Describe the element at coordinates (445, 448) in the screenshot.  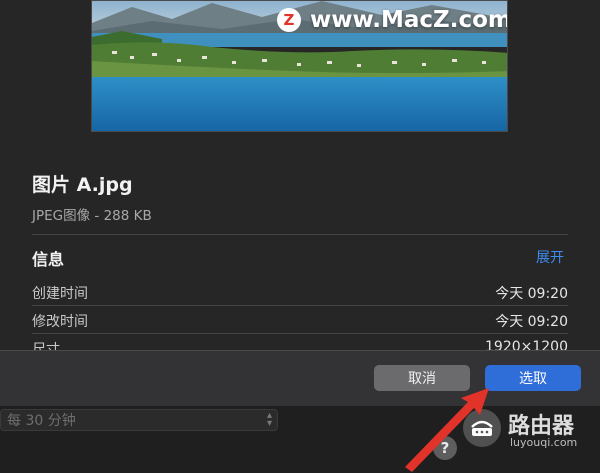
I see `help-button: ?` at that location.